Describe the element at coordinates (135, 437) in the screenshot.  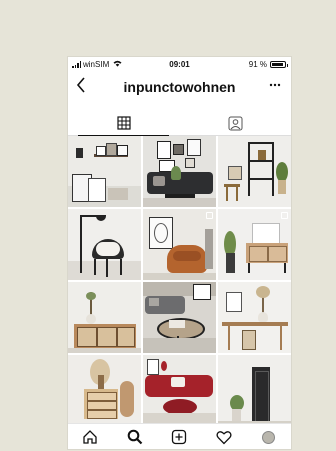
I see `search-icon` at that location.